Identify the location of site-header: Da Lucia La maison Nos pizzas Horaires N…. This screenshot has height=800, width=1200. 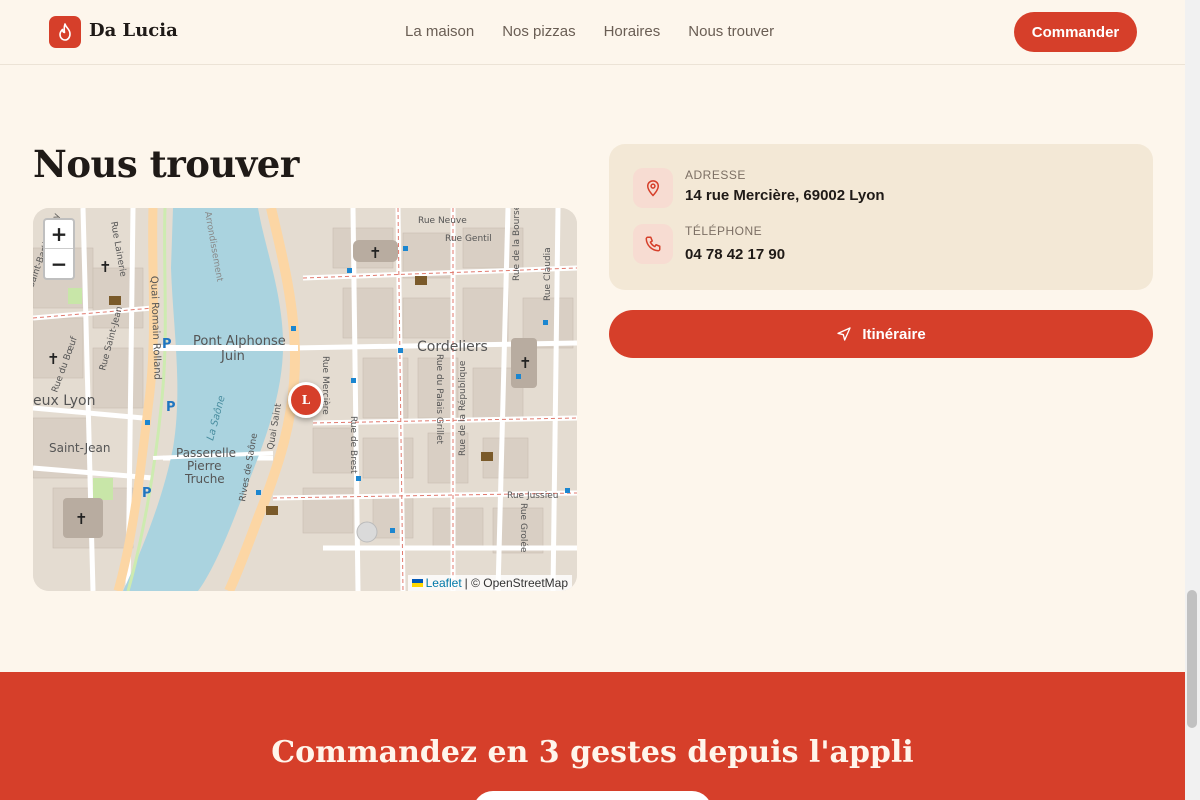
(592, 32).